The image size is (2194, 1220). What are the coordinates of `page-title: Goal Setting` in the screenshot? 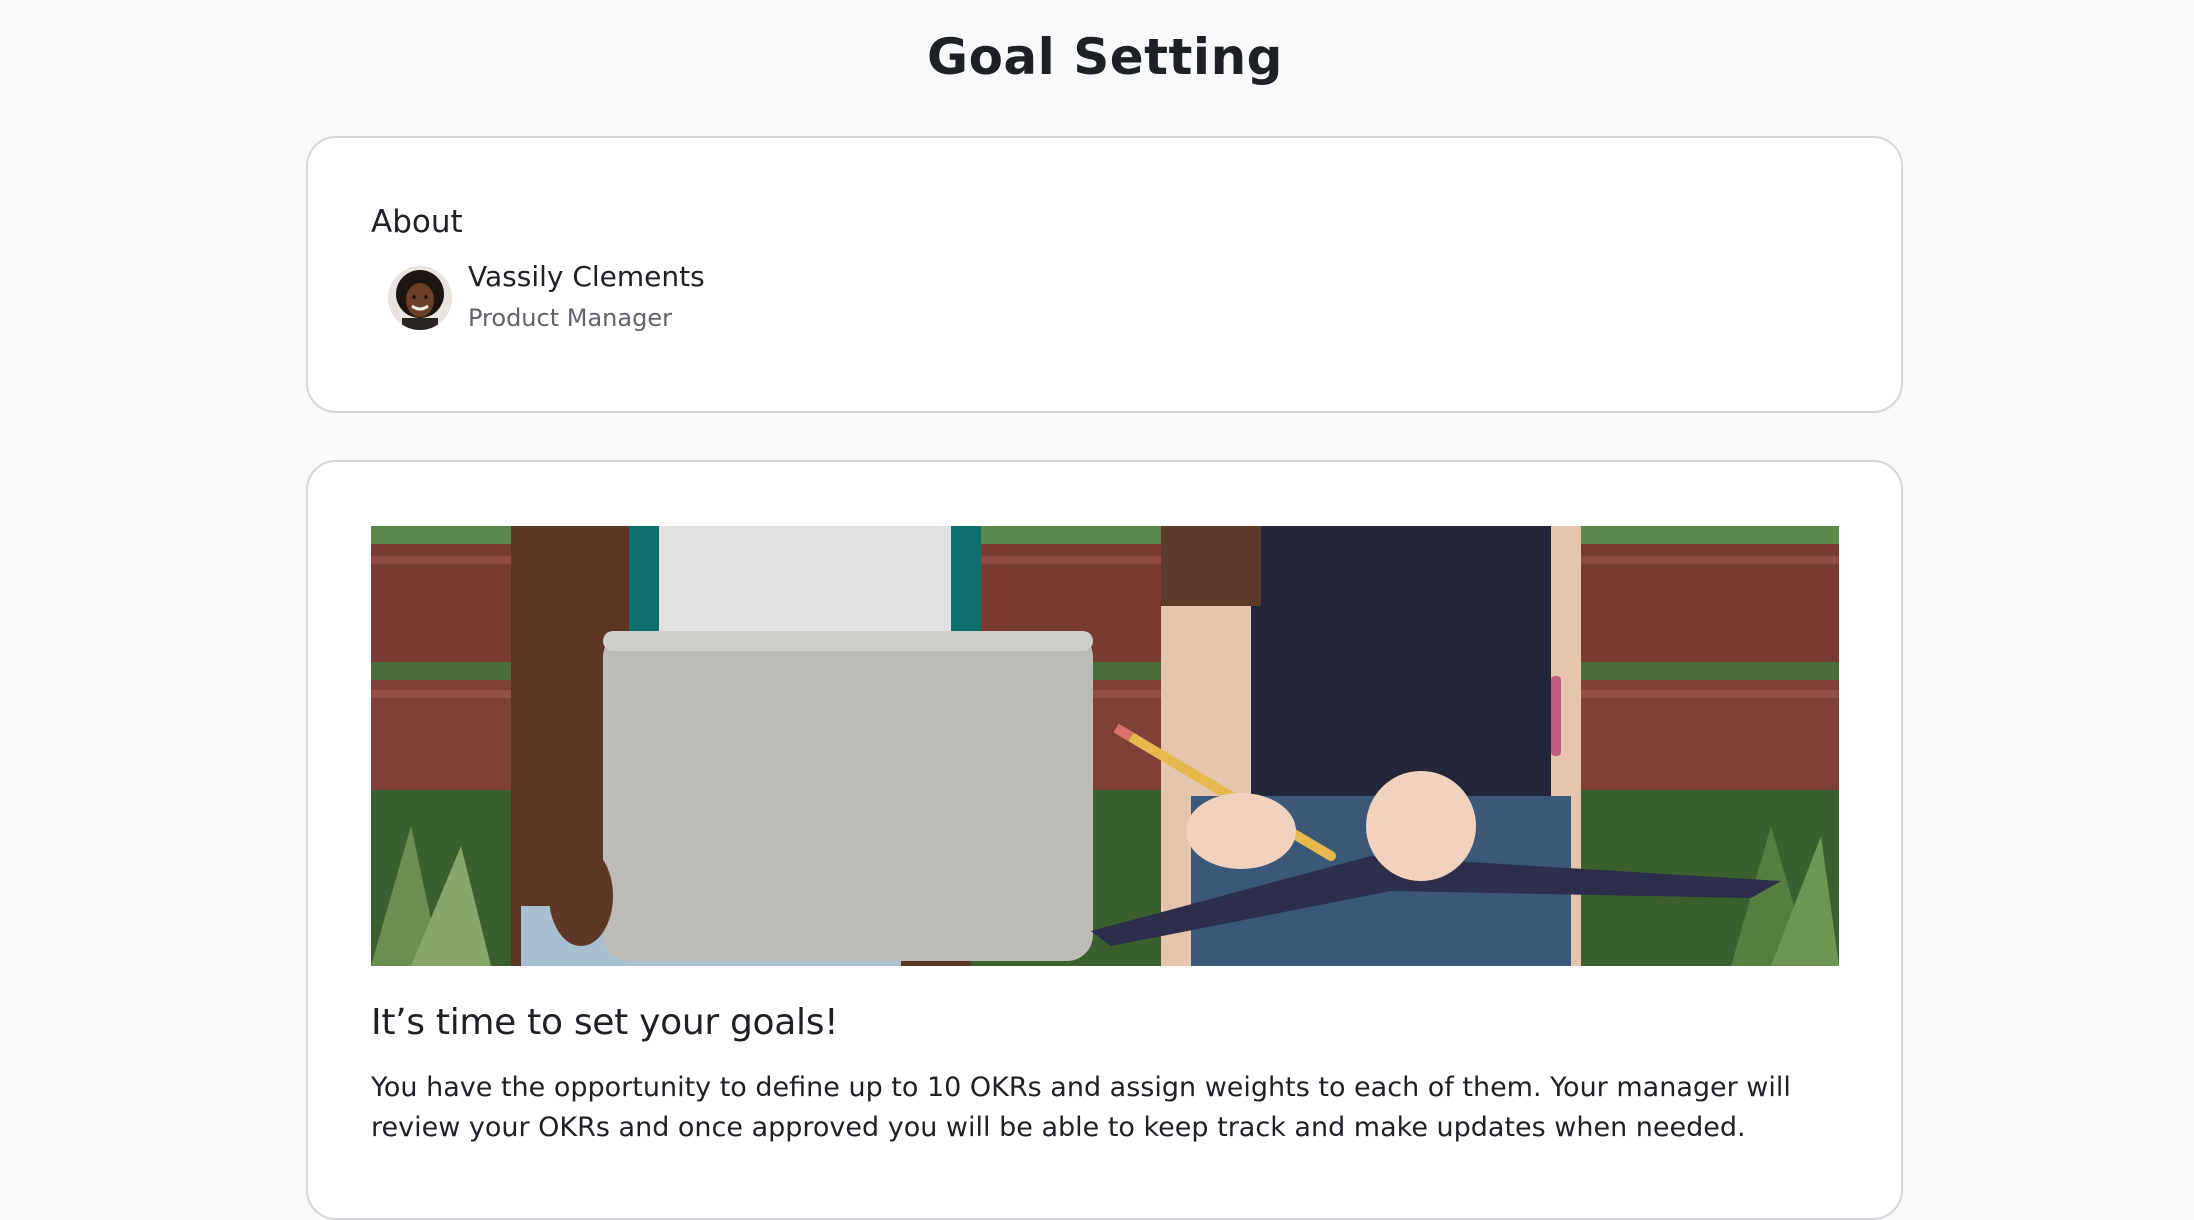 It's located at (1105, 57).